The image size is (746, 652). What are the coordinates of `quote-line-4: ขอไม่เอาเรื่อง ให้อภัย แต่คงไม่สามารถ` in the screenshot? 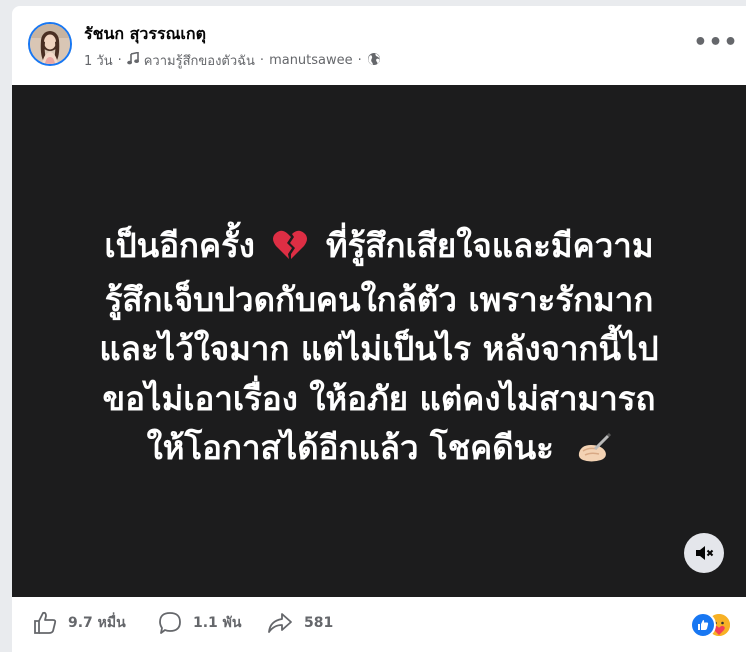 It's located at (379, 398).